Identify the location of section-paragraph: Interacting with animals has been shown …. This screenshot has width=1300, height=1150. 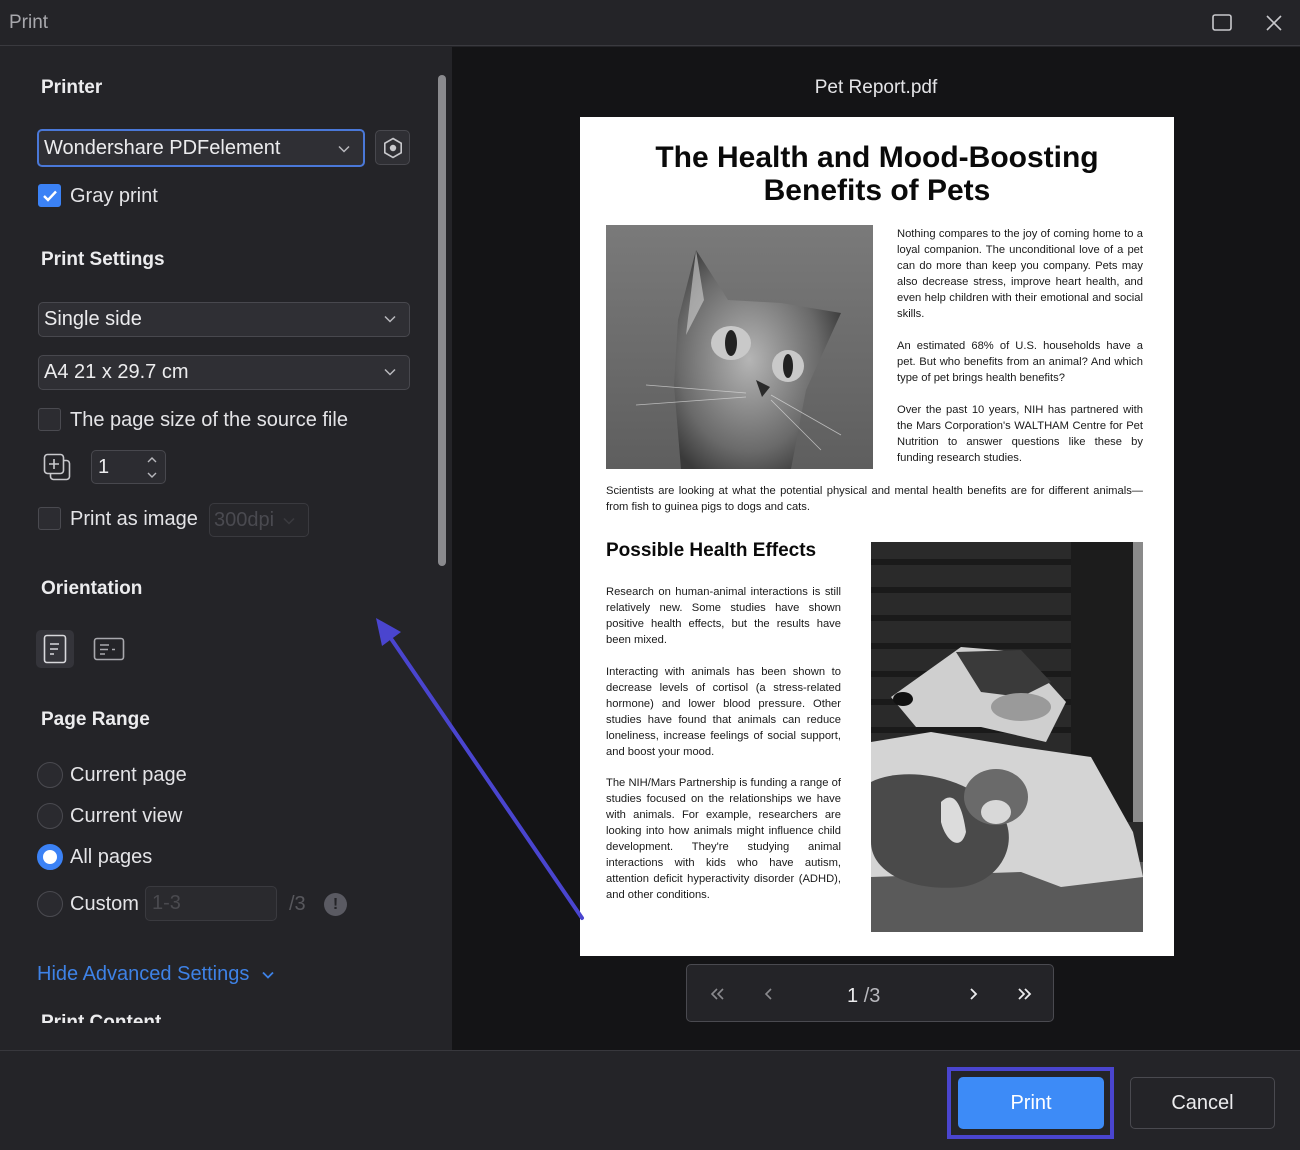
(723, 712).